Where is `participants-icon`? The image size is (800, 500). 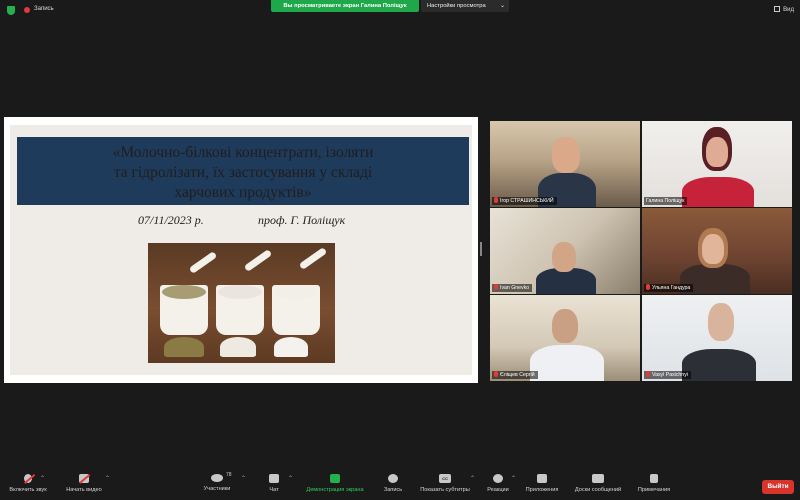 participants-icon is located at coordinates (217, 478).